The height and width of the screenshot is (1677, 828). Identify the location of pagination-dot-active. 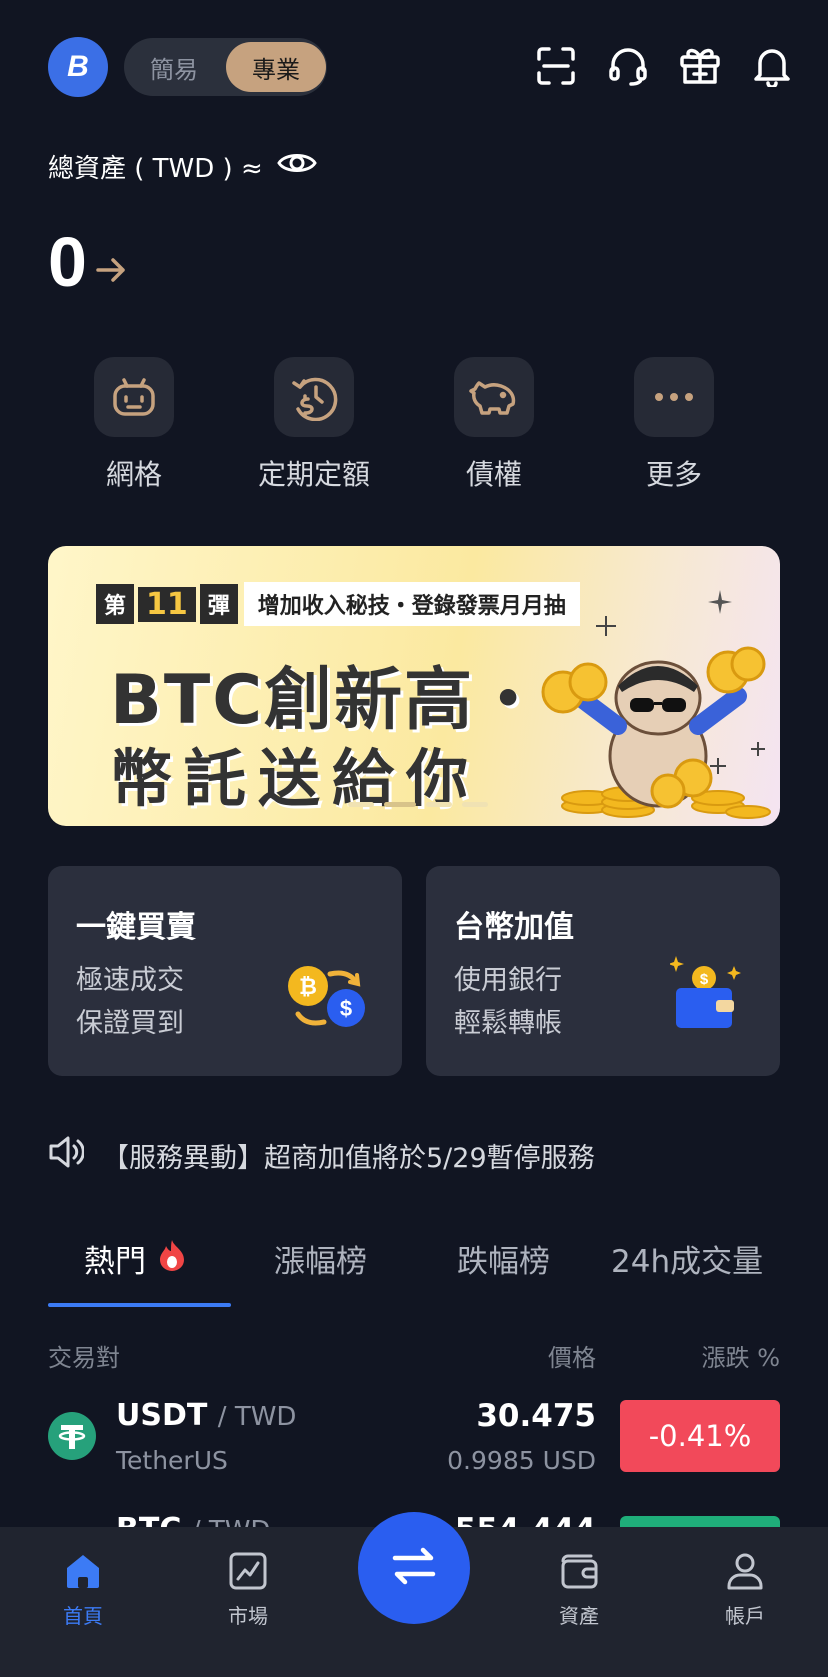
(400, 804).